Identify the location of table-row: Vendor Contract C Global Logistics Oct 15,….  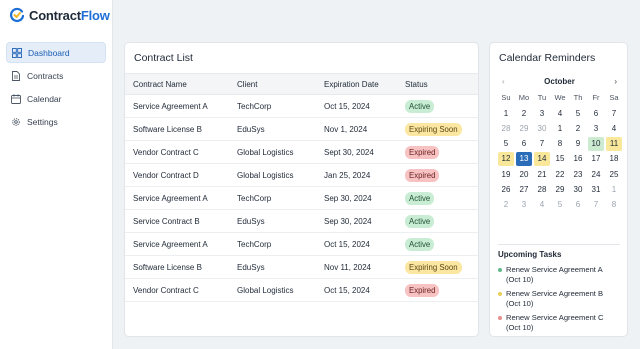
(301, 290).